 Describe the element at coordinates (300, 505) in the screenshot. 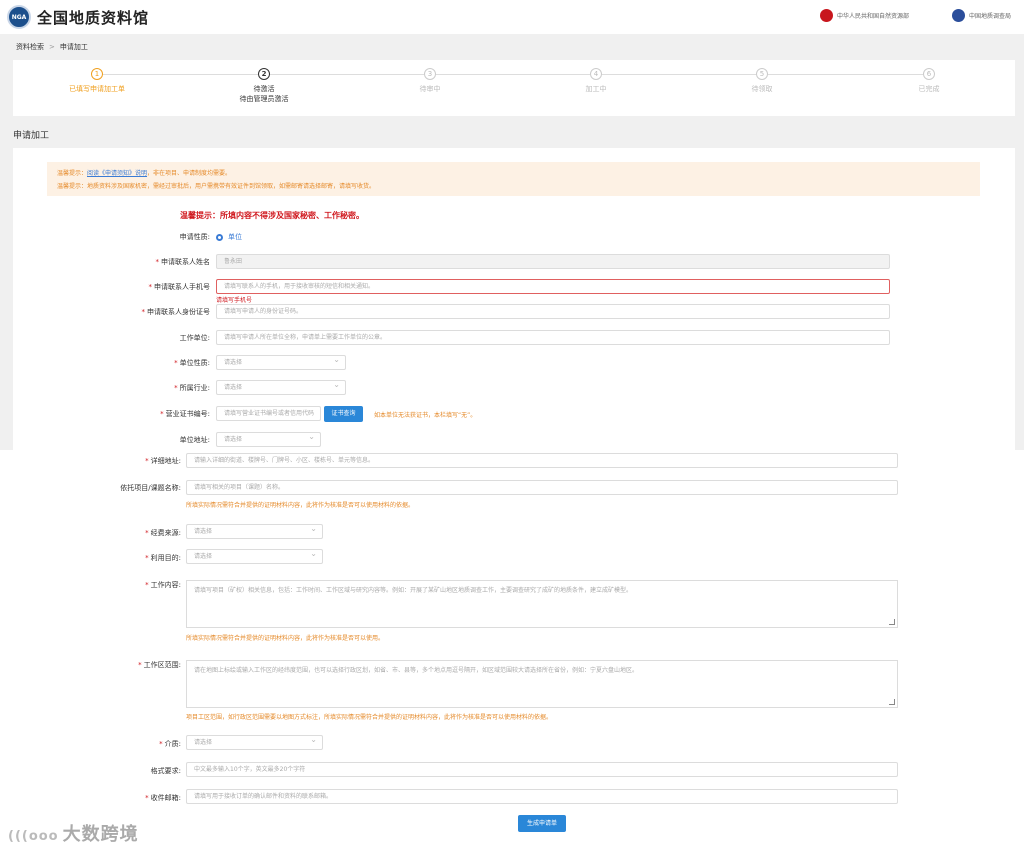

I see `project-hint: 所填实际情况需符合并提供的证明材料内容，此将作为核准是否可以使用材料的依据。` at that location.